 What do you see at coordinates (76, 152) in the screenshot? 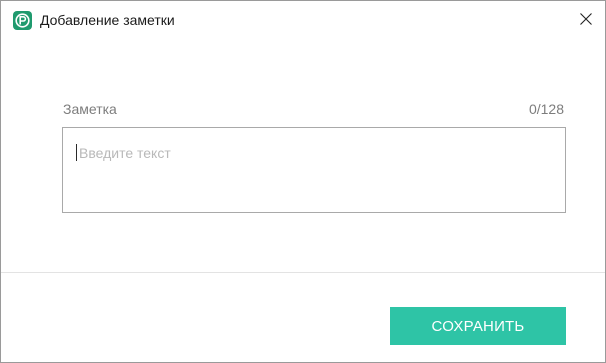
I see `text-caret` at bounding box center [76, 152].